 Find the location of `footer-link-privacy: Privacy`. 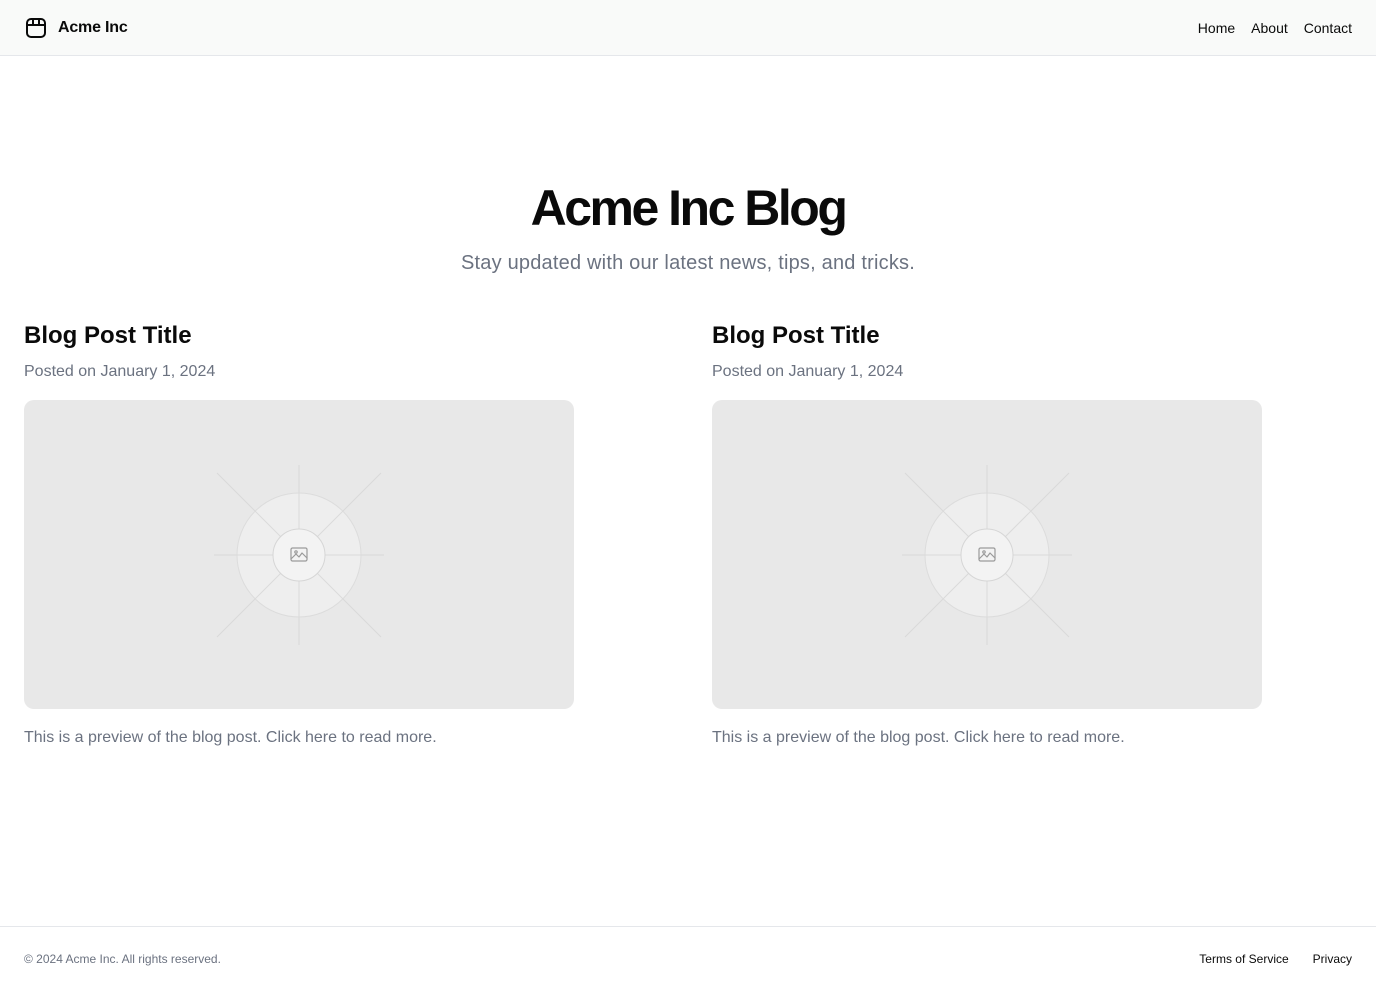

footer-link-privacy: Privacy is located at coordinates (1332, 959).